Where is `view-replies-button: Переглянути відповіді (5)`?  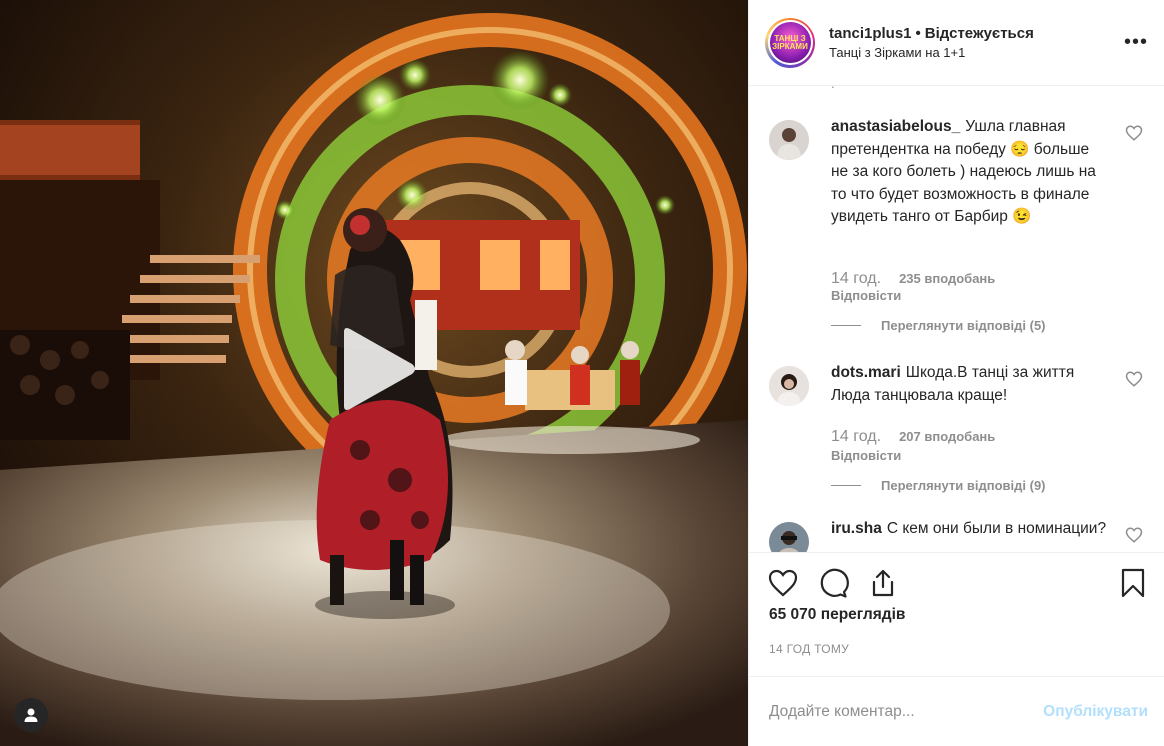 view-replies-button: Переглянути відповіді (5) is located at coordinates (938, 325).